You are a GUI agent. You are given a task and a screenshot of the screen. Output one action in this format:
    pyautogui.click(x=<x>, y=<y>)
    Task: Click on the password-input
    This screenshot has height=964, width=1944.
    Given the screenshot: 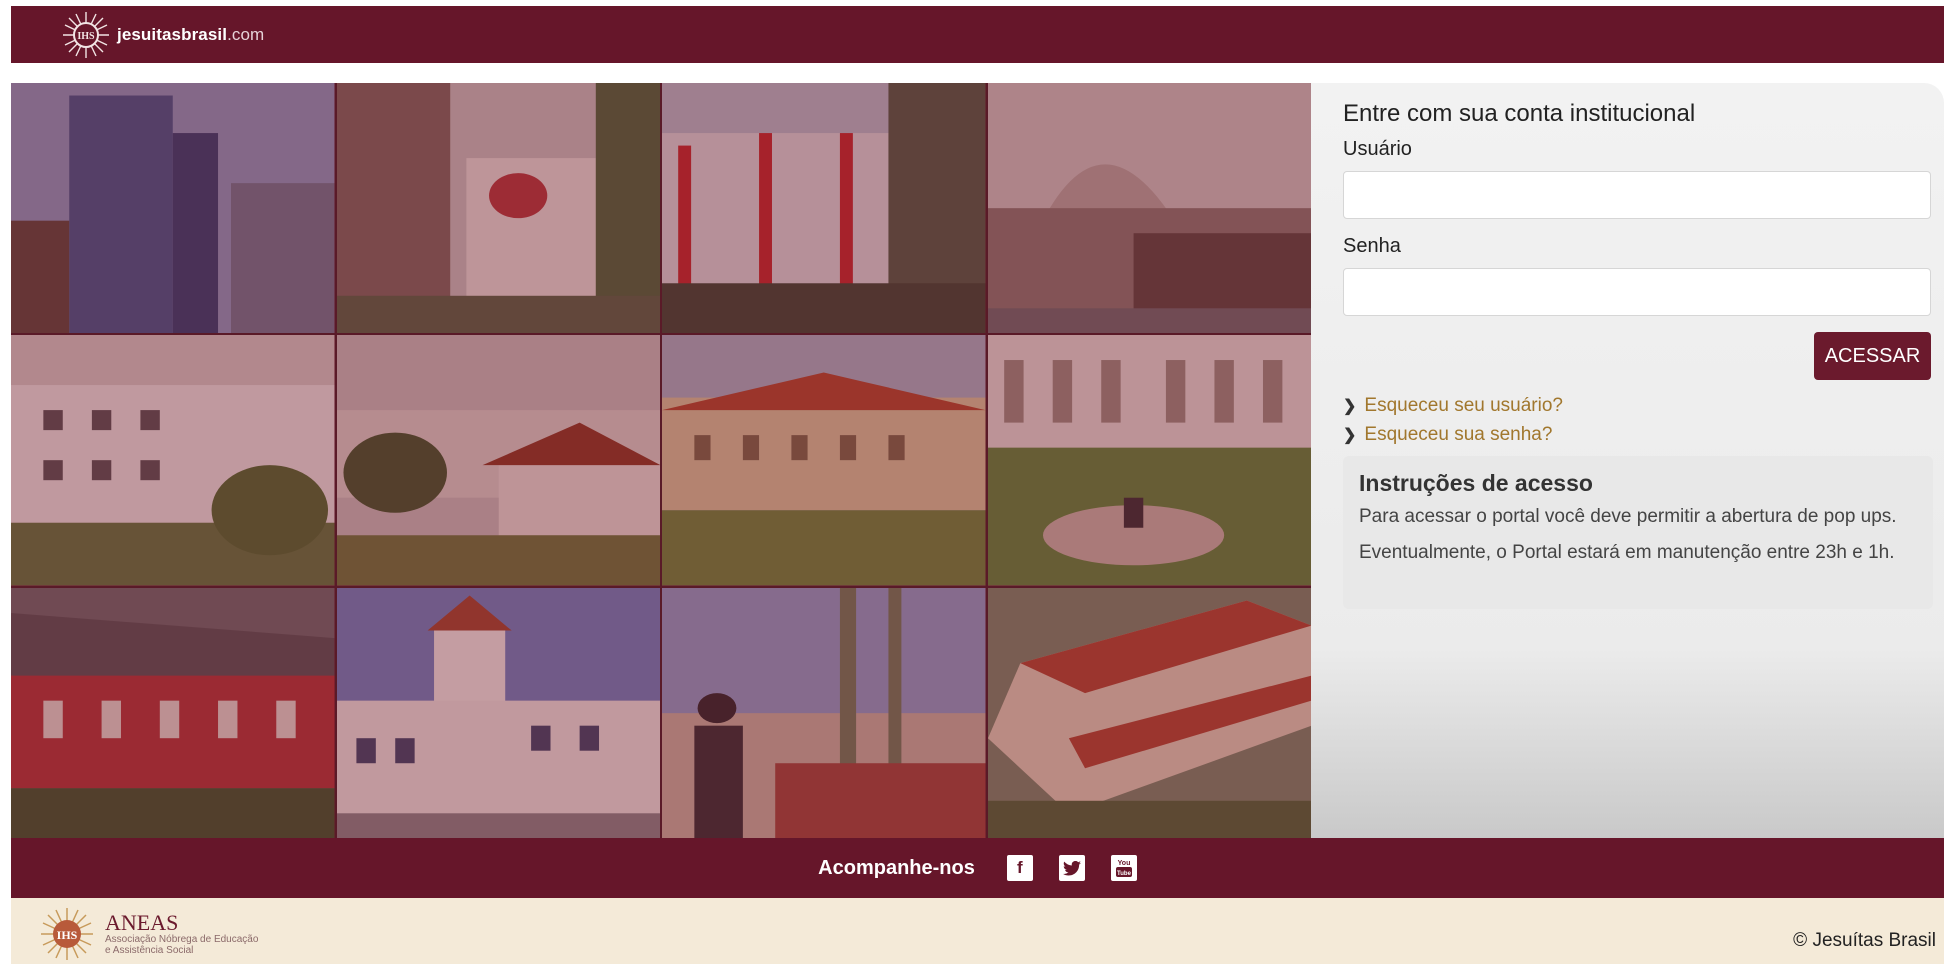 What is the action you would take?
    pyautogui.click(x=1637, y=292)
    